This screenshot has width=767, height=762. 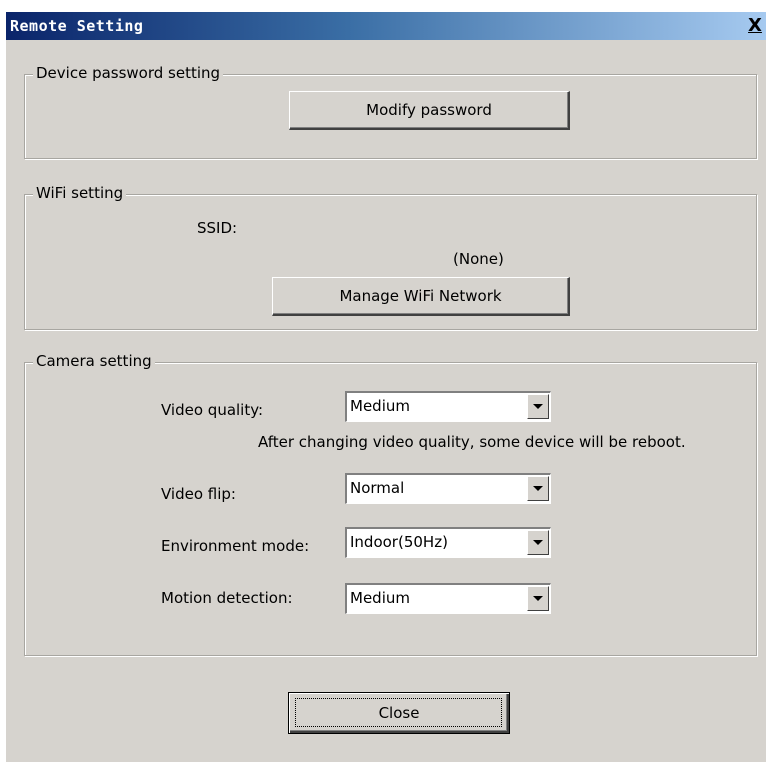 What do you see at coordinates (377, 488) in the screenshot?
I see `video-flip-value: Normal` at bounding box center [377, 488].